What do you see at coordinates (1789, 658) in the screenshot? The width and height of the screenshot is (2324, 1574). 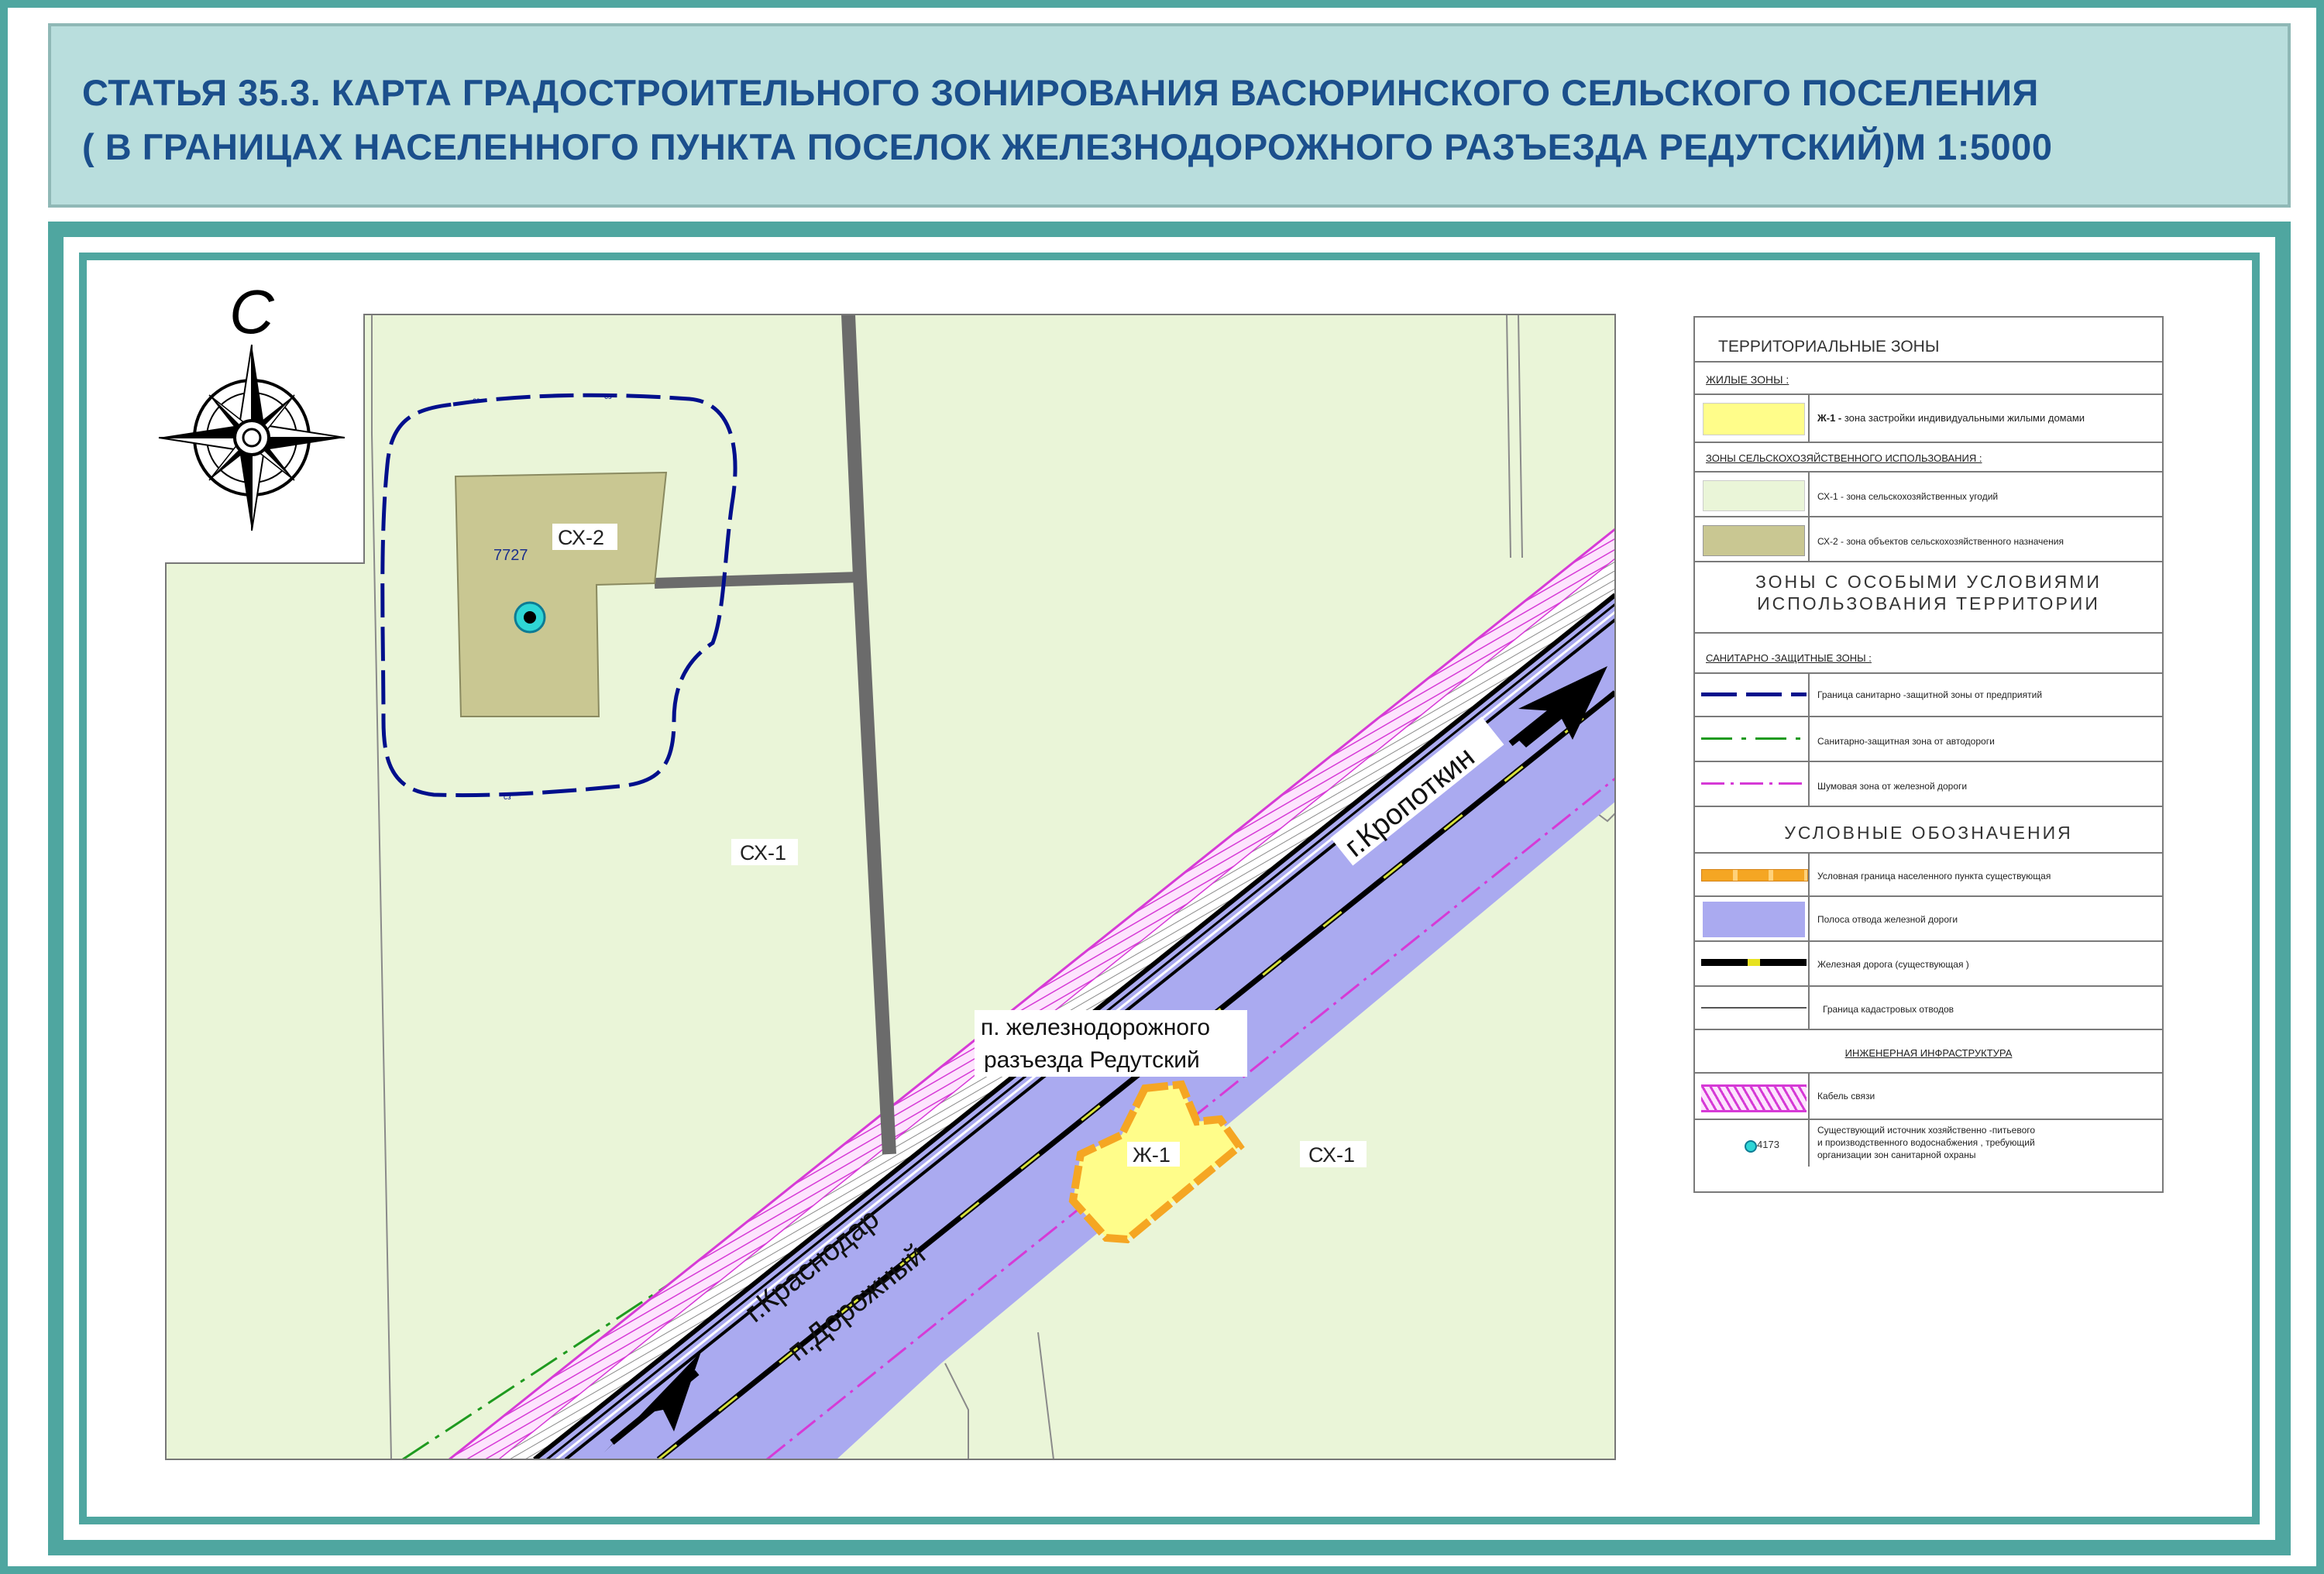 I see `legend-sanitary-header: САНИТАРНО -ЗАЩИТНЫЕ ЗОНЫ :` at bounding box center [1789, 658].